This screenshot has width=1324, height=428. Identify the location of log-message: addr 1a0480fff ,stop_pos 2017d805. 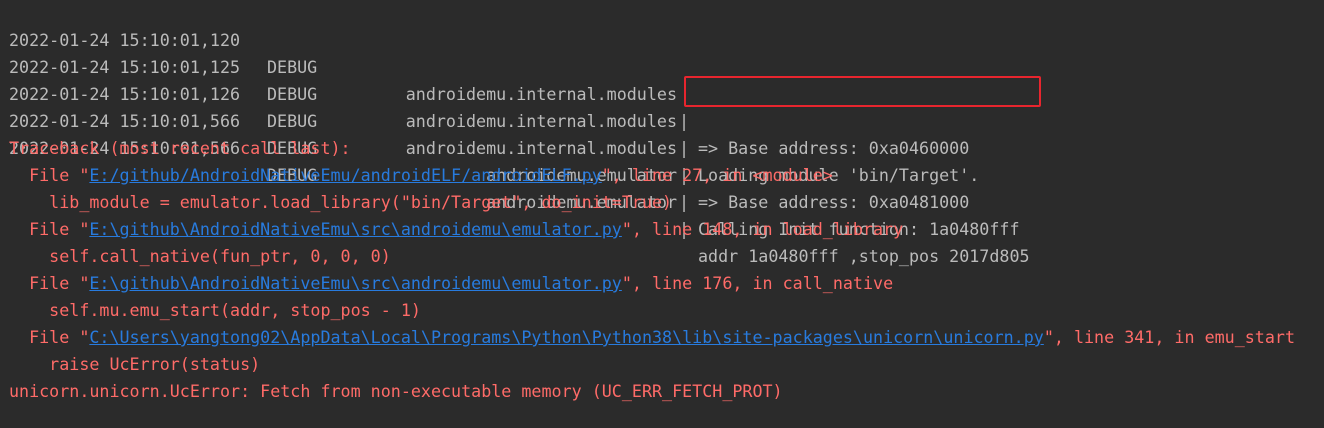
(864, 256).